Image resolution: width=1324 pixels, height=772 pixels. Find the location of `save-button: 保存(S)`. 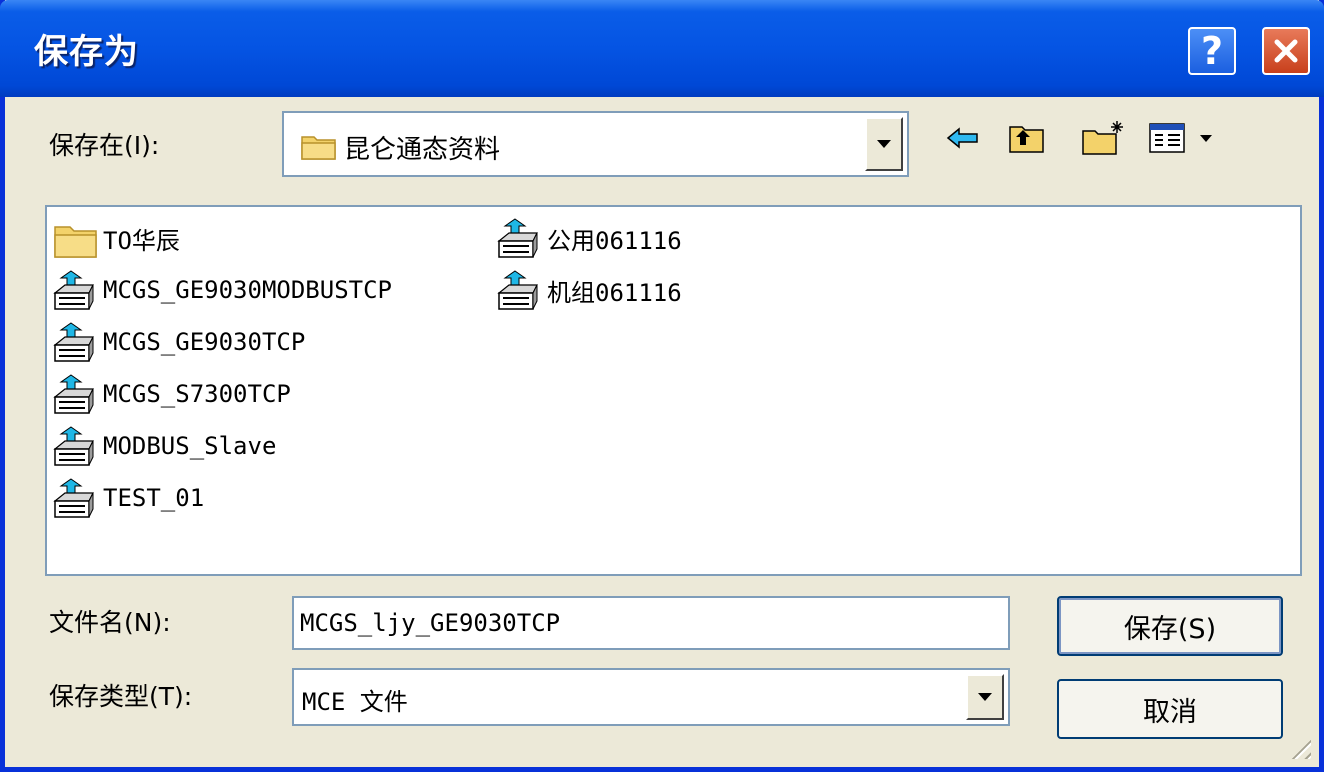

save-button: 保存(S) is located at coordinates (1170, 626).